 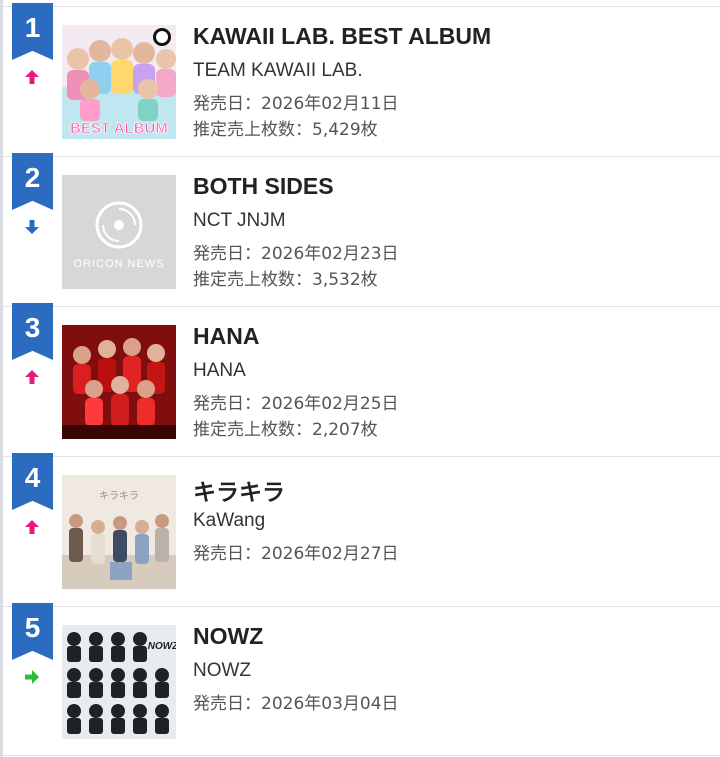 I want to click on artist-name: NOWZ, so click(x=222, y=671).